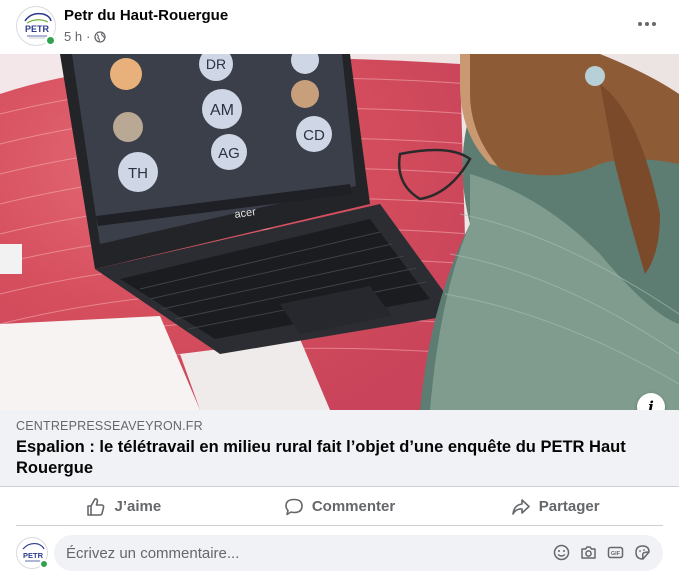 This screenshot has height=579, width=679. Describe the element at coordinates (100, 36) in the screenshot. I see `globe-icon` at that location.